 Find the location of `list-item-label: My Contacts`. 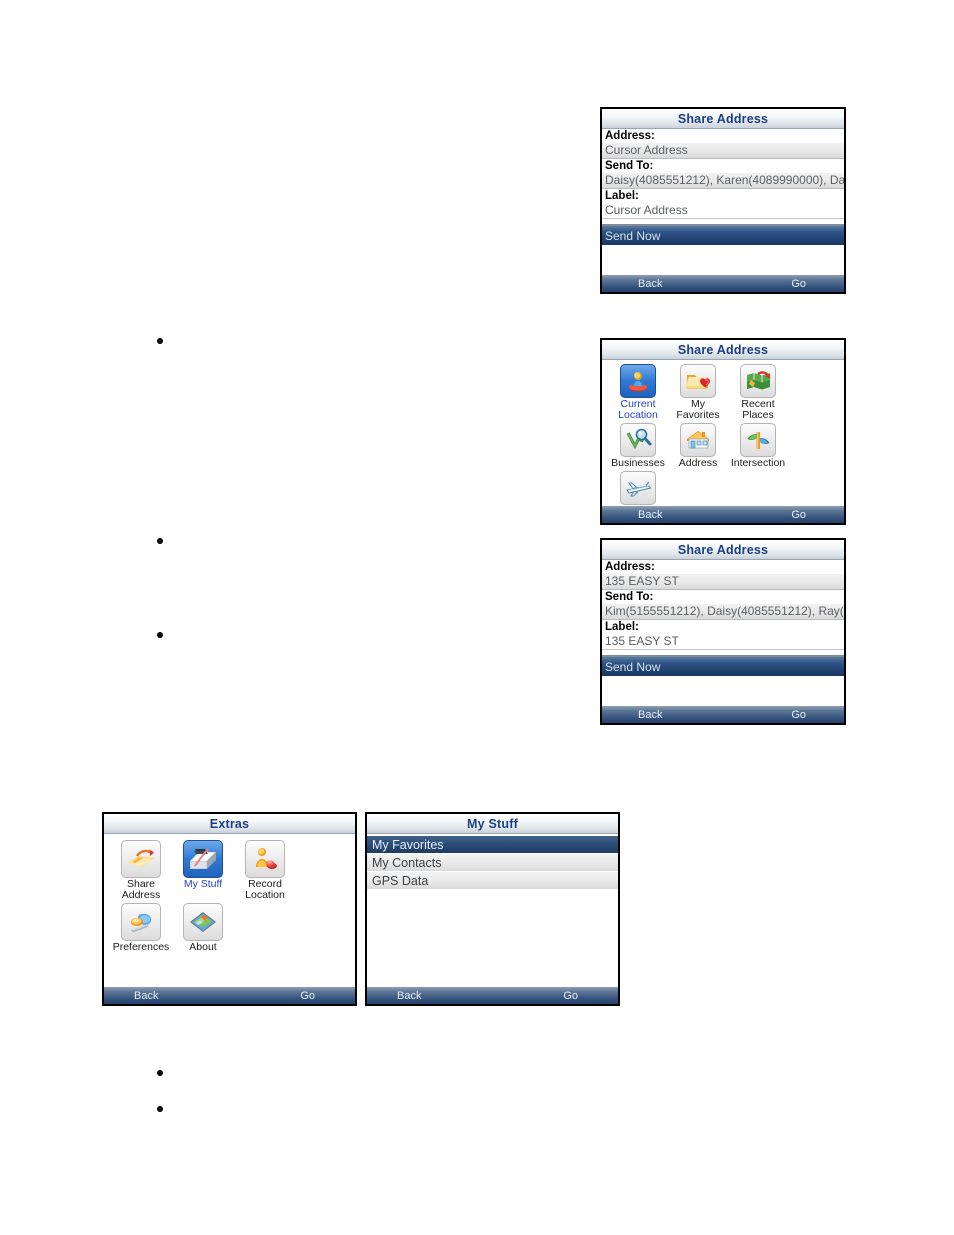

list-item-label: My Contacts is located at coordinates (407, 862).